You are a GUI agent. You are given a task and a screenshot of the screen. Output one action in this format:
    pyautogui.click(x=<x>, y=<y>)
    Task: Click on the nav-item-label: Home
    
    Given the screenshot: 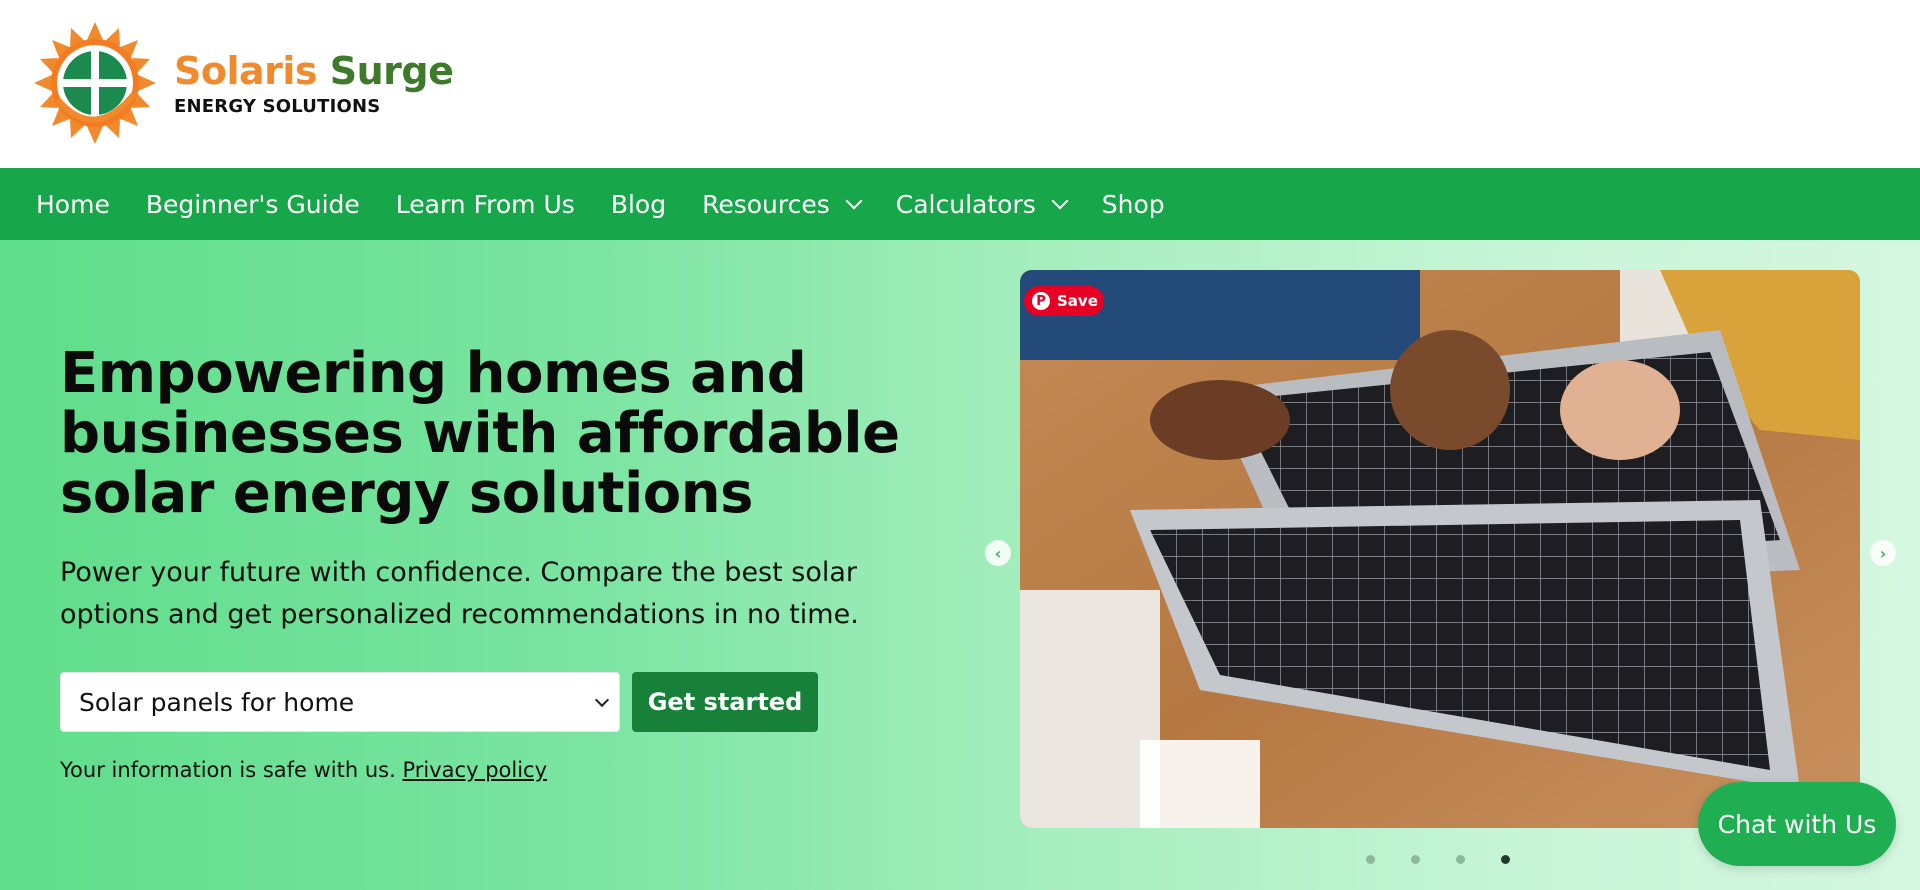 What is the action you would take?
    pyautogui.click(x=73, y=204)
    